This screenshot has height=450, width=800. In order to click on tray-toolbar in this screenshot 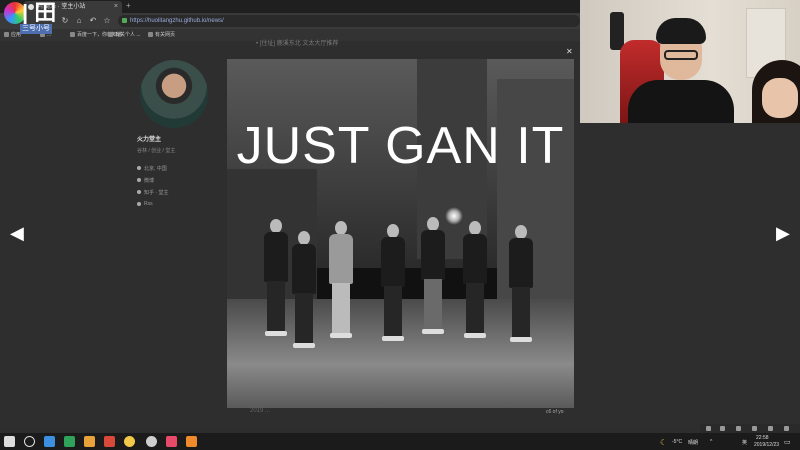, I will do `click(750, 428)`.